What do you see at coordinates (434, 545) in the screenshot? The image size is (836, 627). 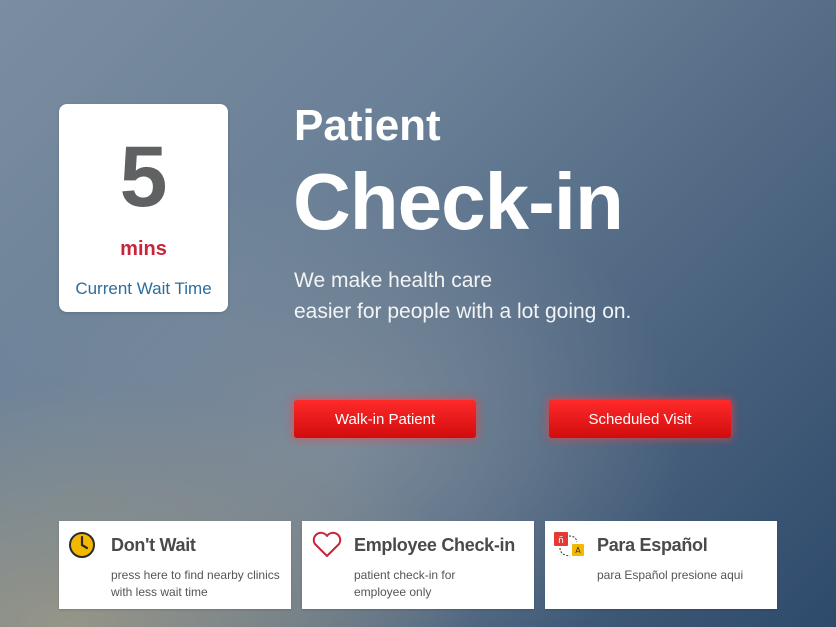 I see `tile-title: Employee Check-in` at bounding box center [434, 545].